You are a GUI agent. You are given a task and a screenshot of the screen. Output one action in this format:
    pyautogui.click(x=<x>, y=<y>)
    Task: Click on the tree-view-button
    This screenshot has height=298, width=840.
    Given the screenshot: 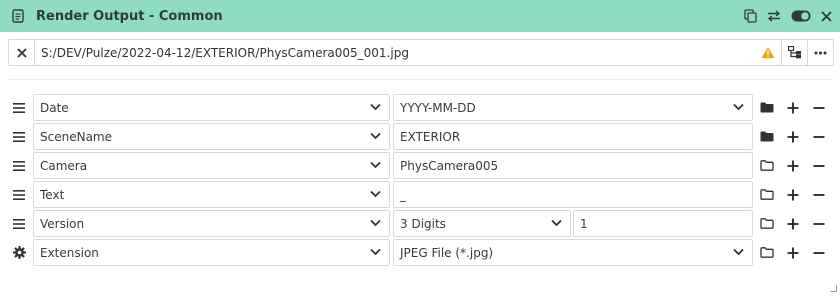 What is the action you would take?
    pyautogui.click(x=794, y=52)
    